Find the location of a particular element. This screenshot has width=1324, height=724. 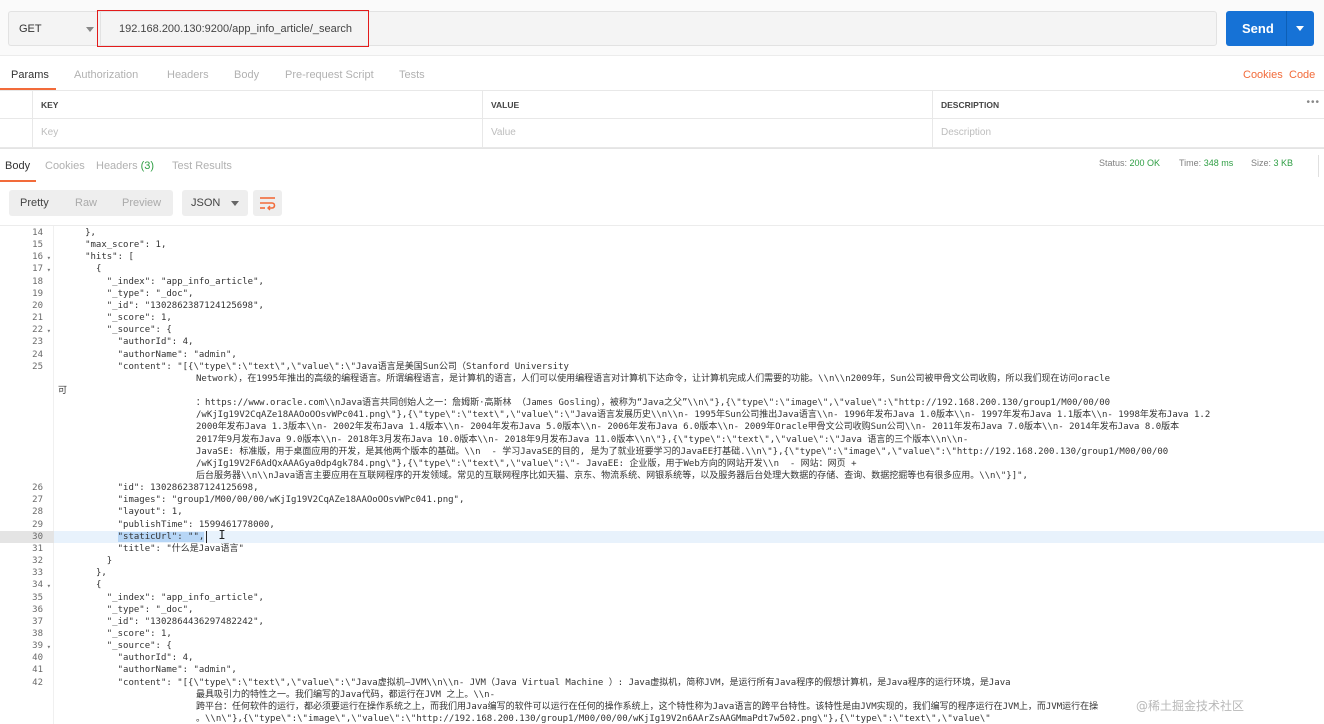

code-line: "_score": 1, is located at coordinates (139, 318).